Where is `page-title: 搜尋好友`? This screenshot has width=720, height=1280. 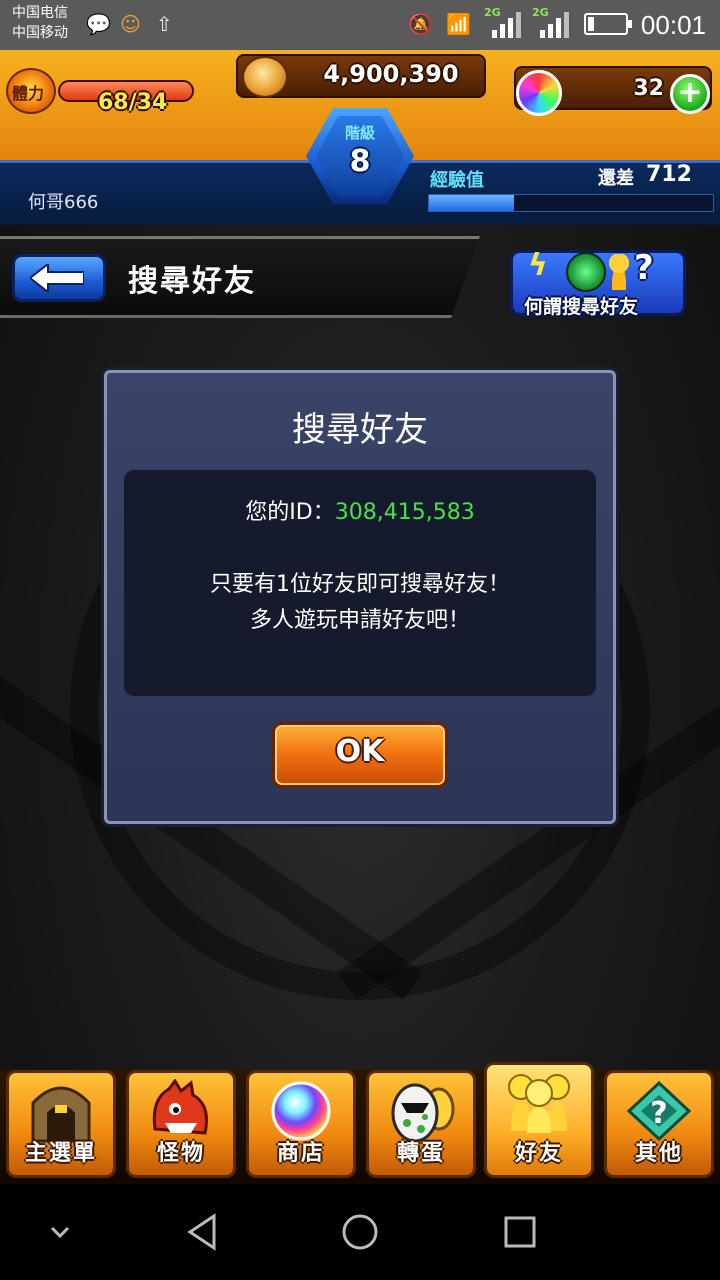 page-title: 搜尋好友 is located at coordinates (192, 281).